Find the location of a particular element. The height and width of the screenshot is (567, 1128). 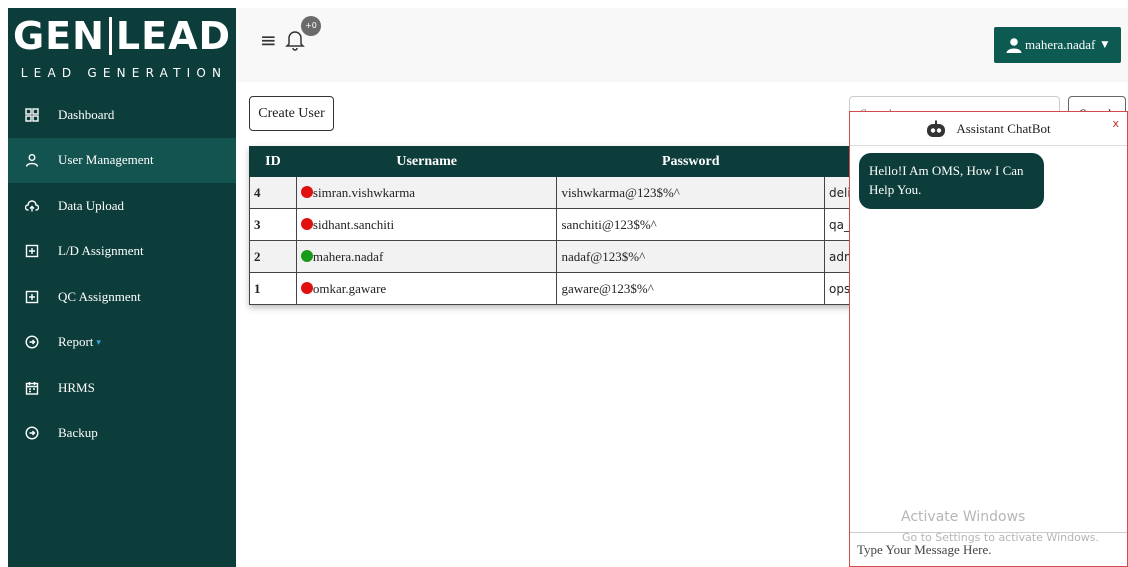

logo-tagline: LEAD GENERATION is located at coordinates (124, 73).